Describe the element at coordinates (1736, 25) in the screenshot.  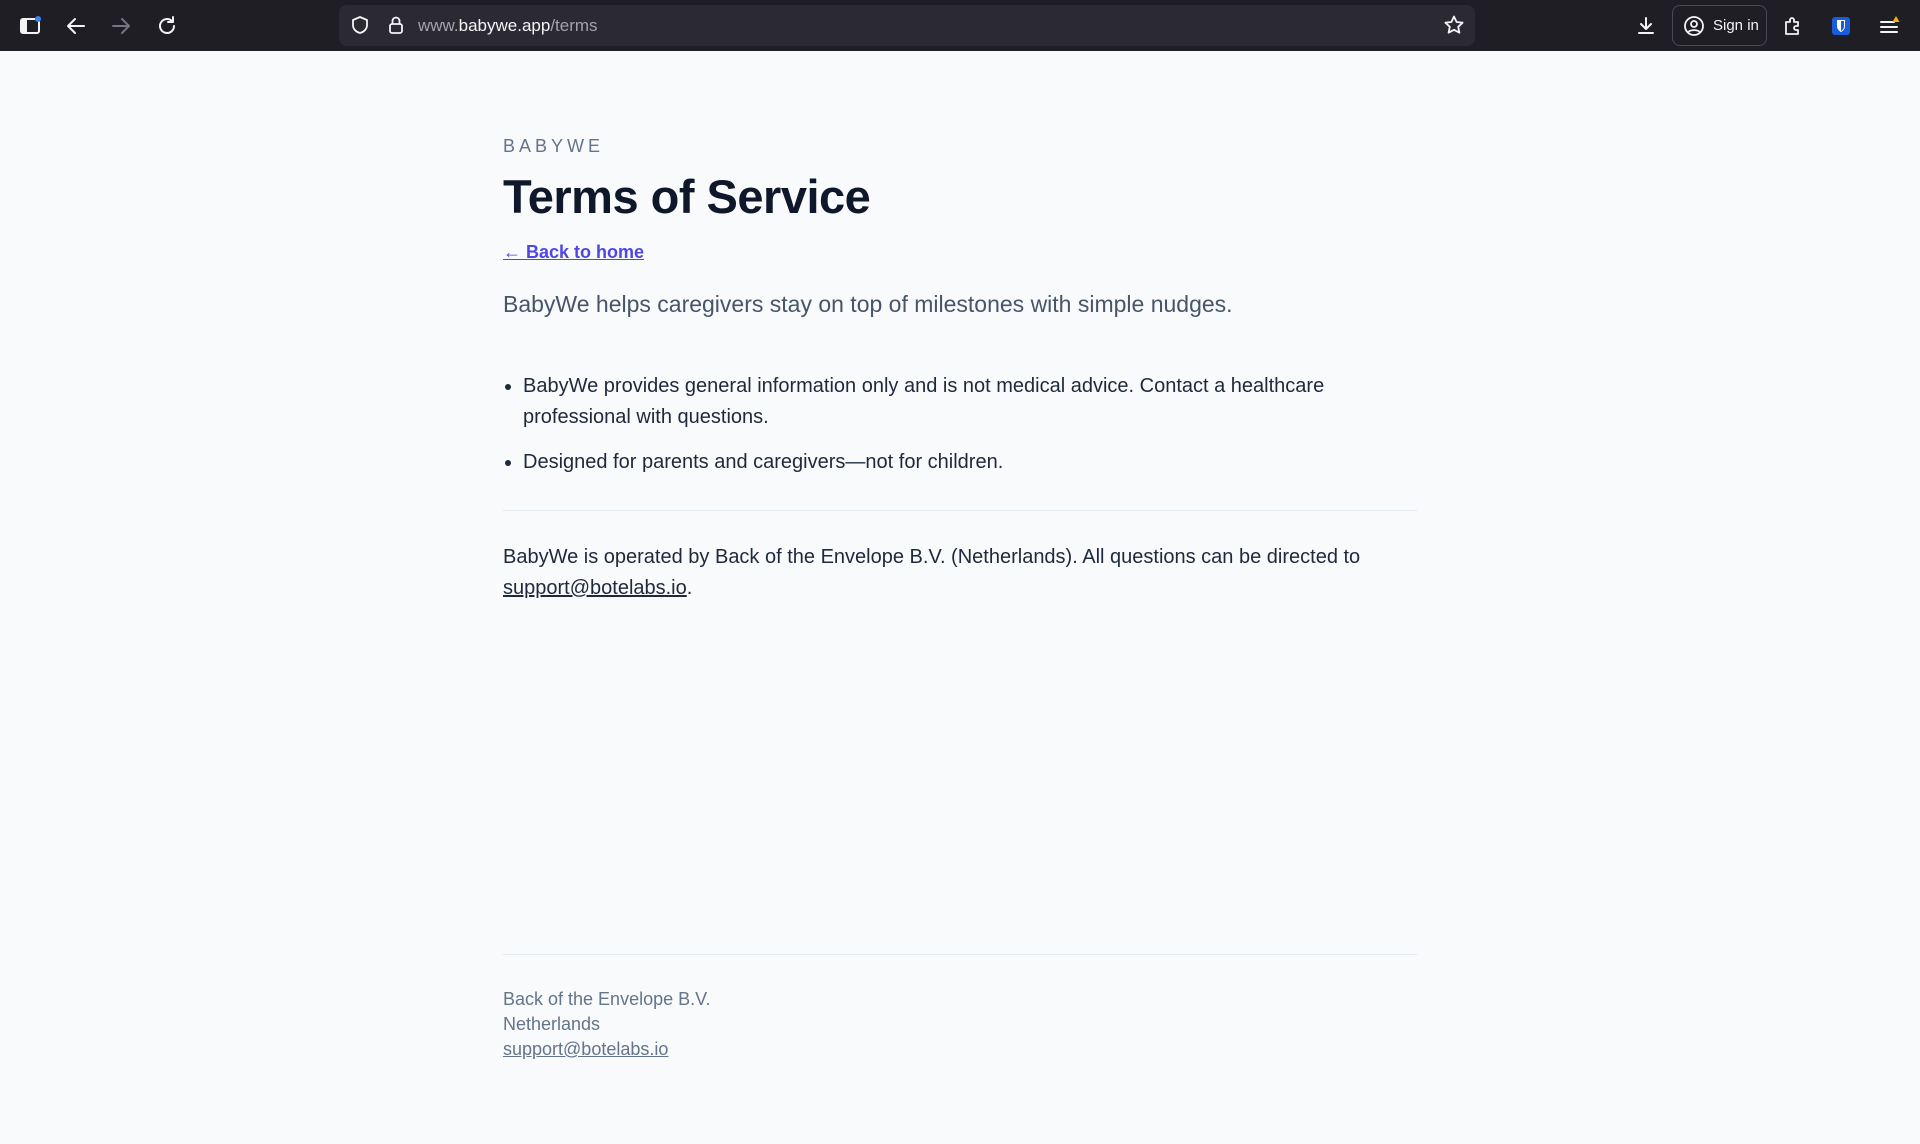
I see `sign-in-label: Sign in` at that location.